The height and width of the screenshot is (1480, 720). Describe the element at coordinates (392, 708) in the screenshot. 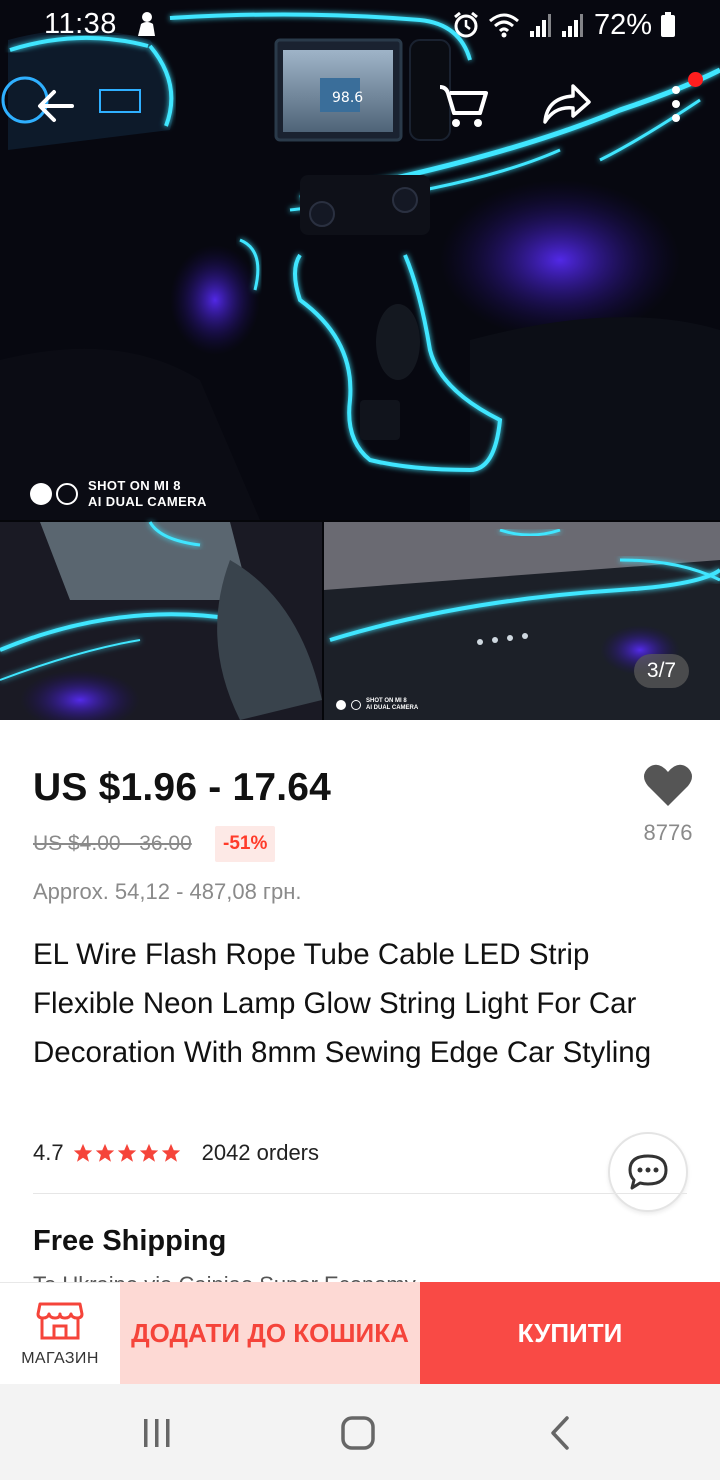

I see `thumb-watermark-line2: AI DUAL CAMERA` at that location.